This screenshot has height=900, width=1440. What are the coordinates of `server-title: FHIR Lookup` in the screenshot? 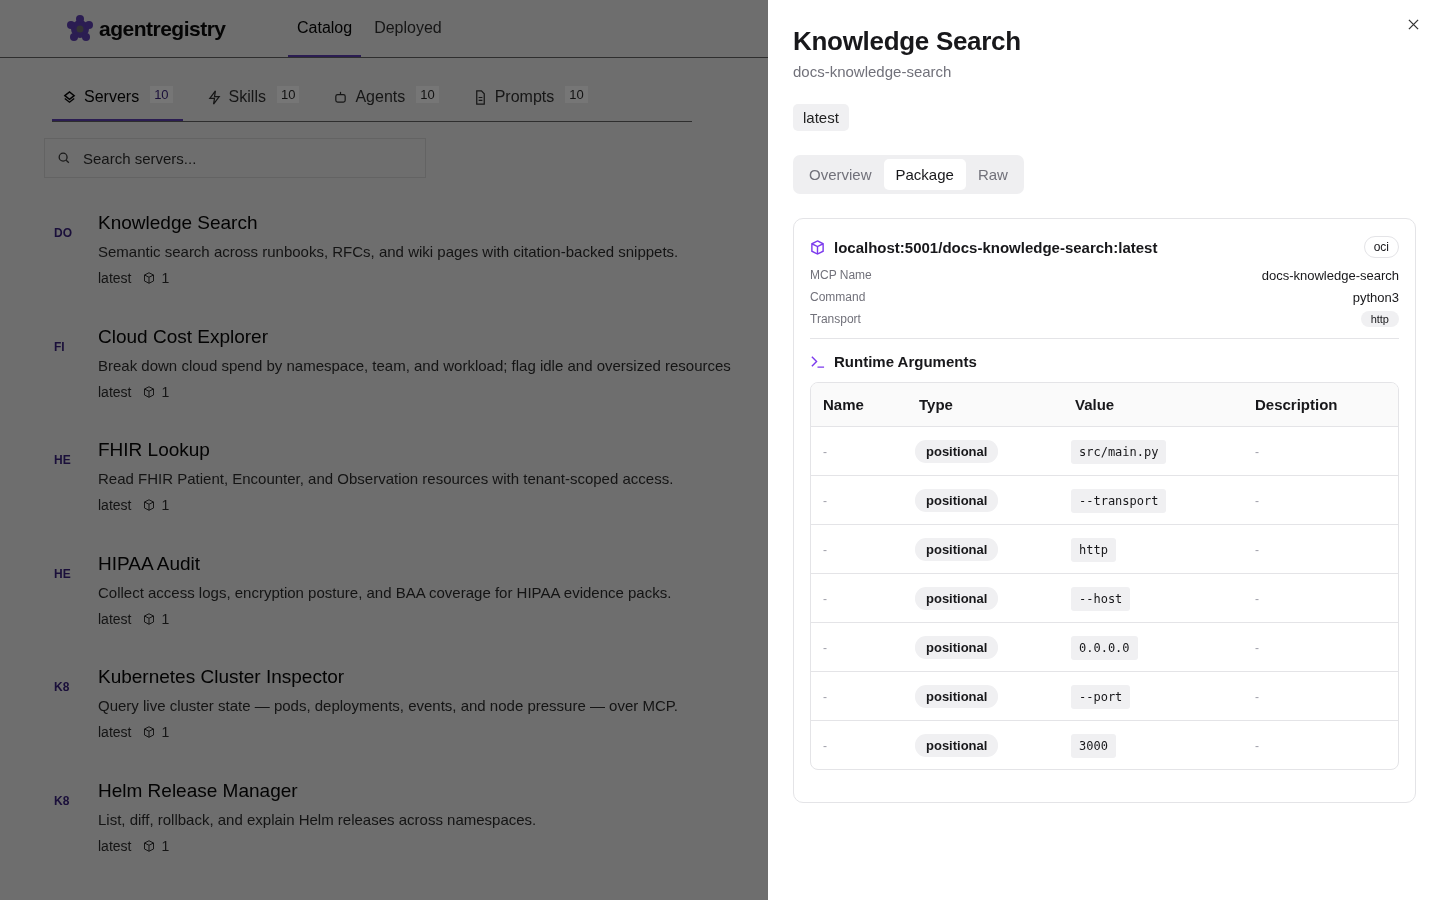 It's located at (386, 450).